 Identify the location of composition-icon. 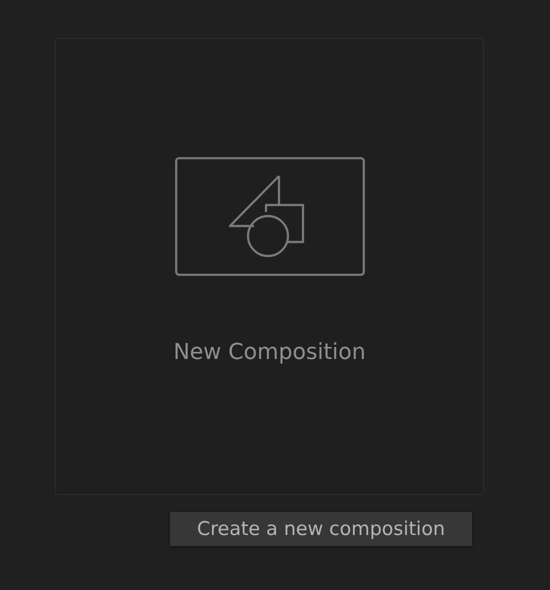
(269, 216).